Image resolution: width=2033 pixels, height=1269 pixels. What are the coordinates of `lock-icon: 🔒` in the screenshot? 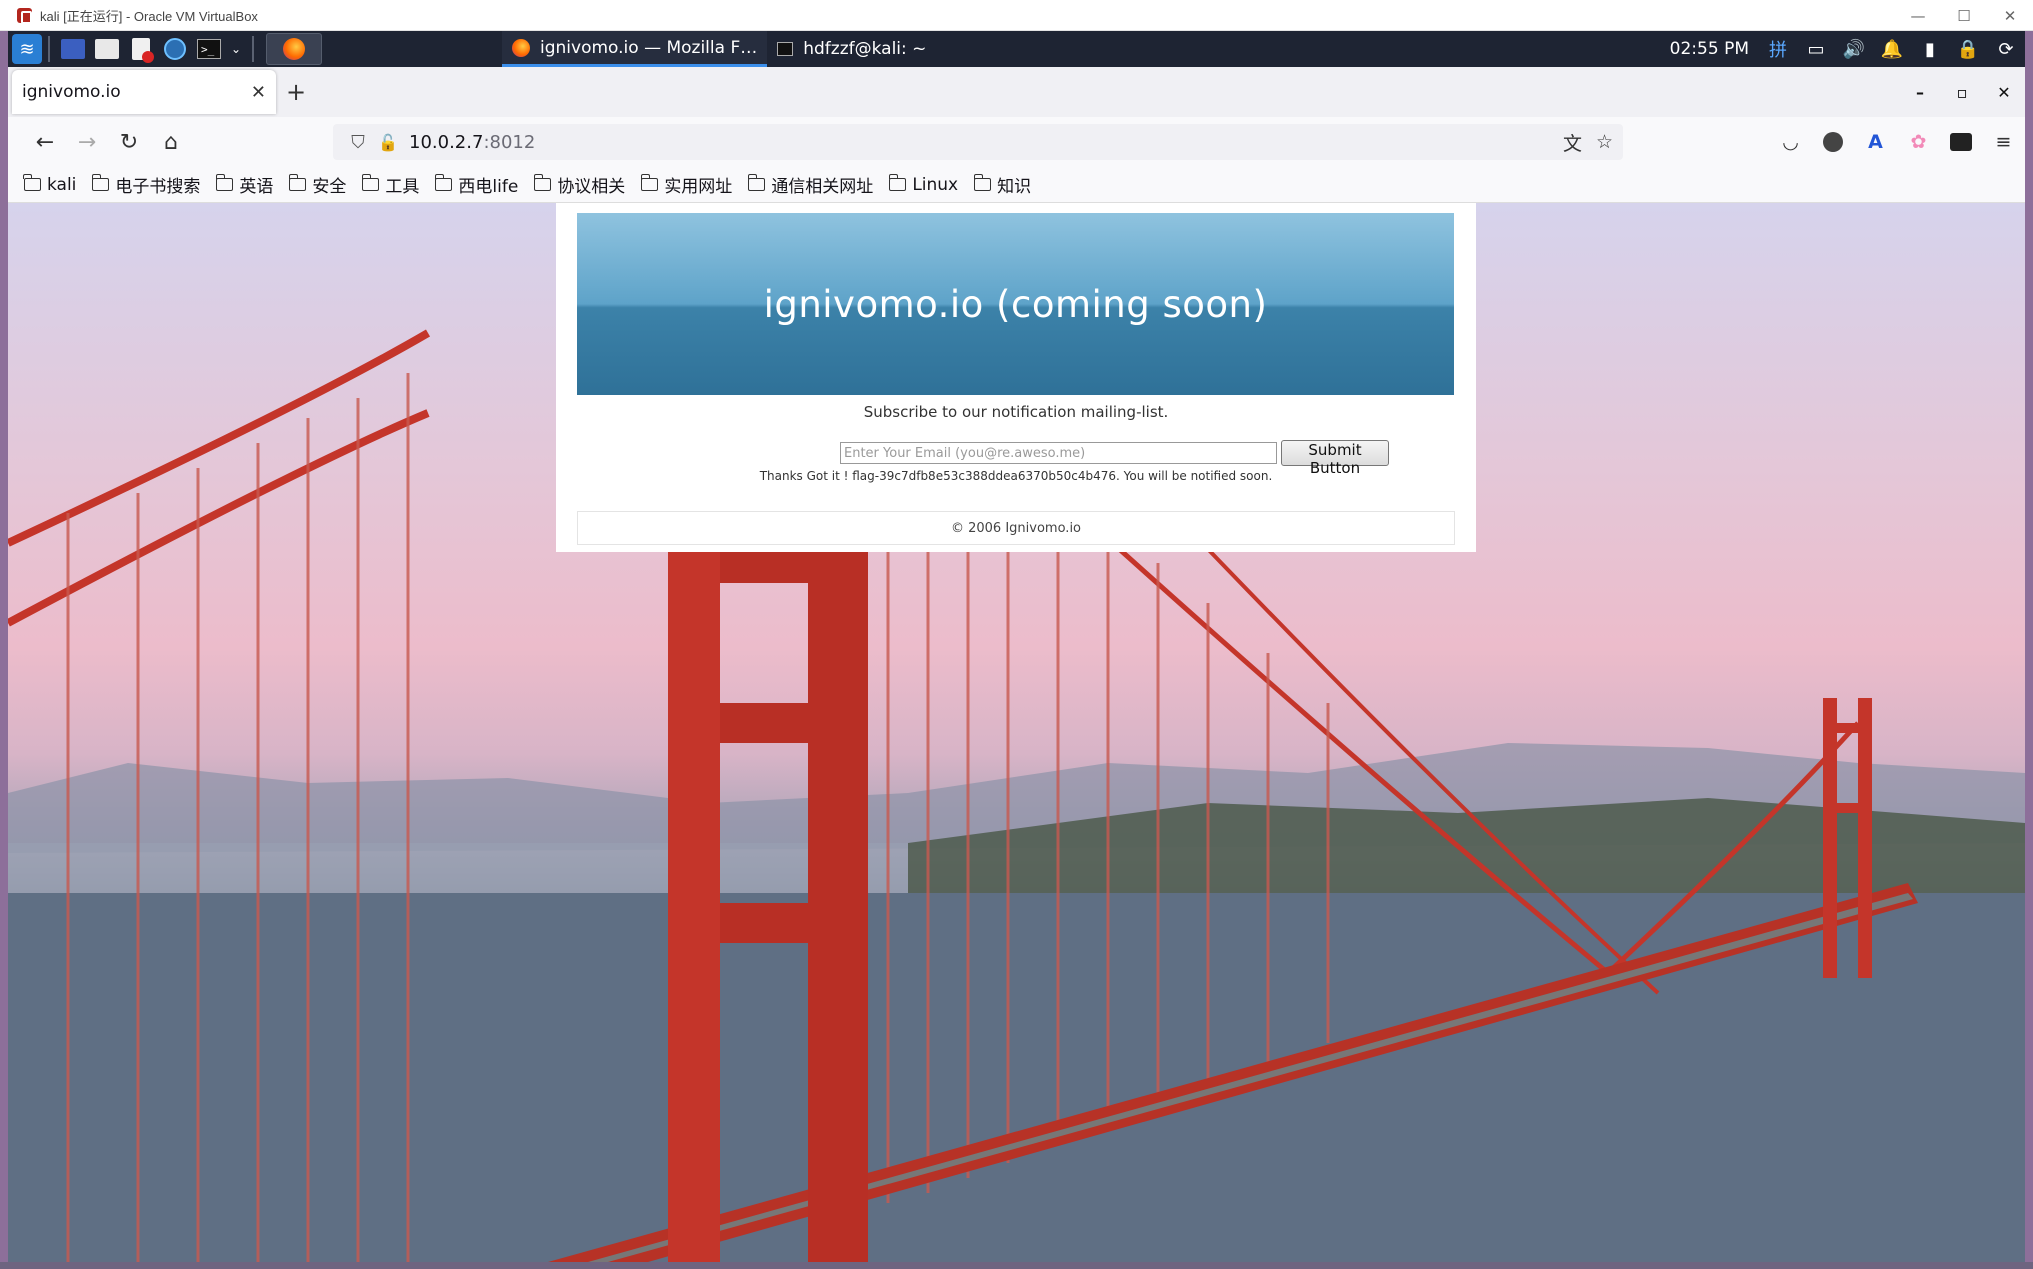 It's located at (1968, 49).